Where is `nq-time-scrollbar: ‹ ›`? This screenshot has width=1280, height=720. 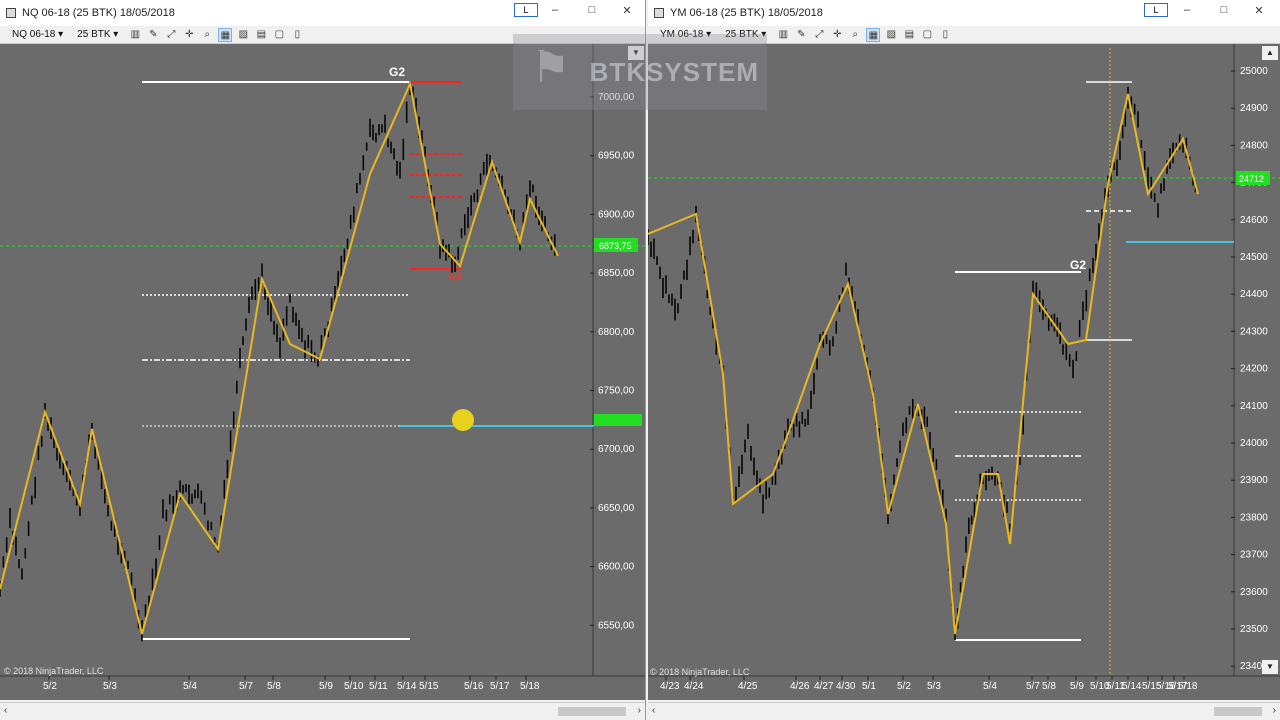
nq-time-scrollbar: ‹ › is located at coordinates (322, 711).